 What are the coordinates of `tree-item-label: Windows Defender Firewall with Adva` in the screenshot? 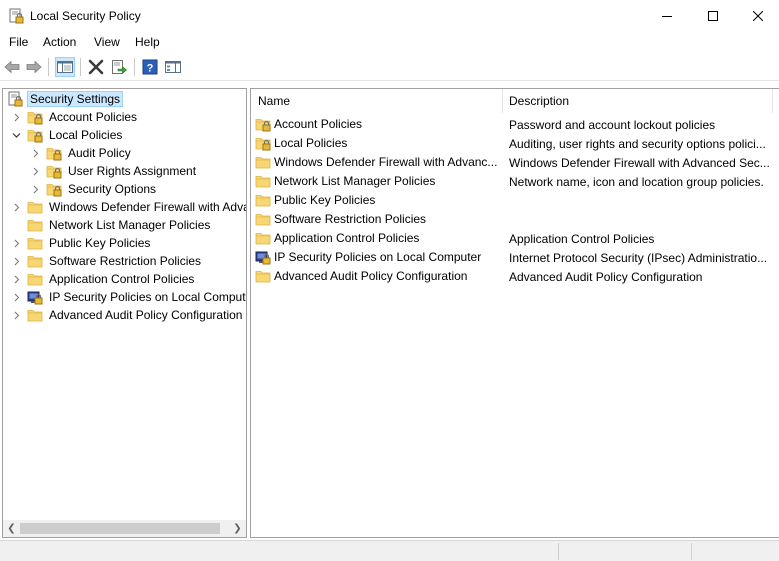 It's located at (148, 207).